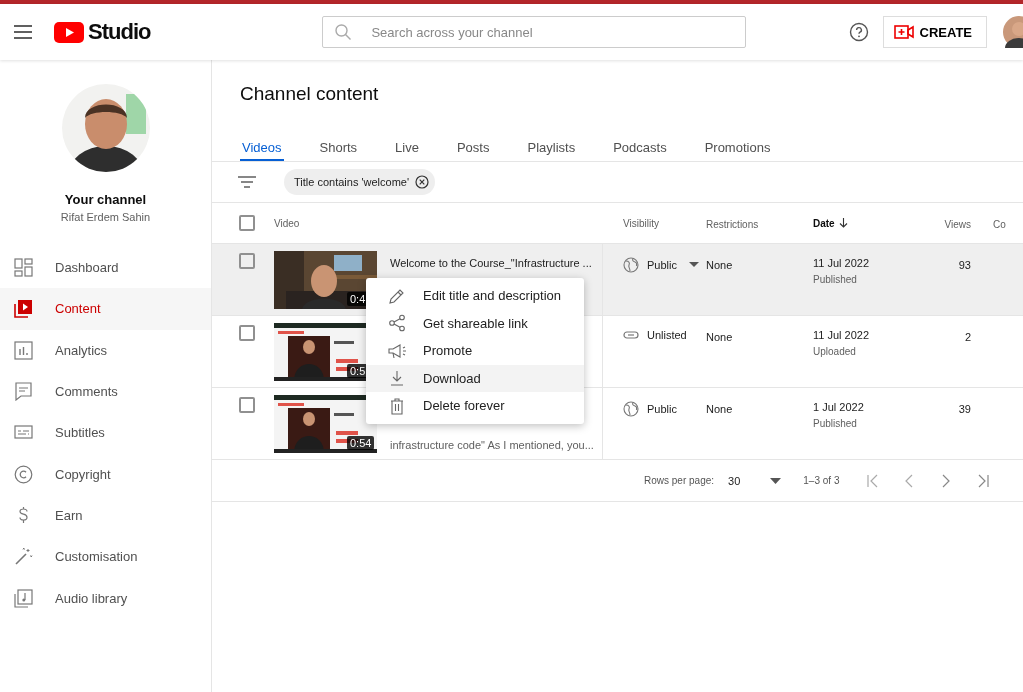 This screenshot has width=1023, height=692. I want to click on page-title: Channel content, so click(309, 94).